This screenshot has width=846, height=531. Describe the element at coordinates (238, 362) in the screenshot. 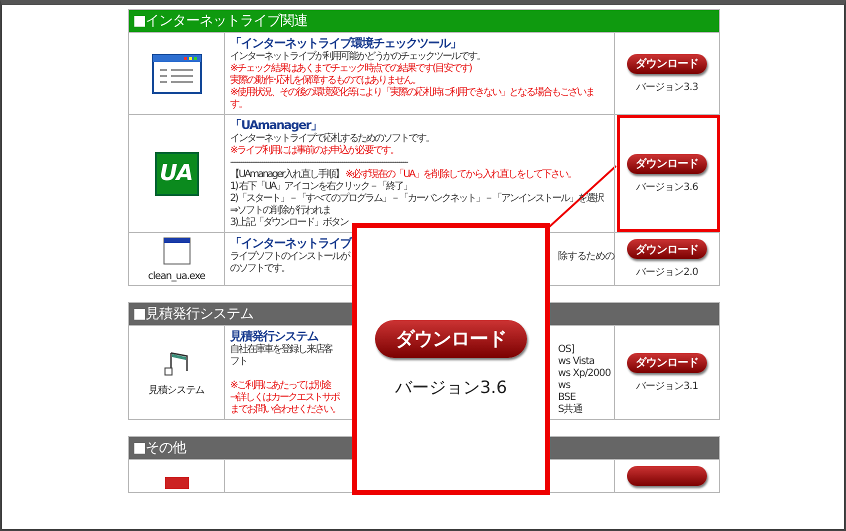

I see `description-line: フト` at that location.